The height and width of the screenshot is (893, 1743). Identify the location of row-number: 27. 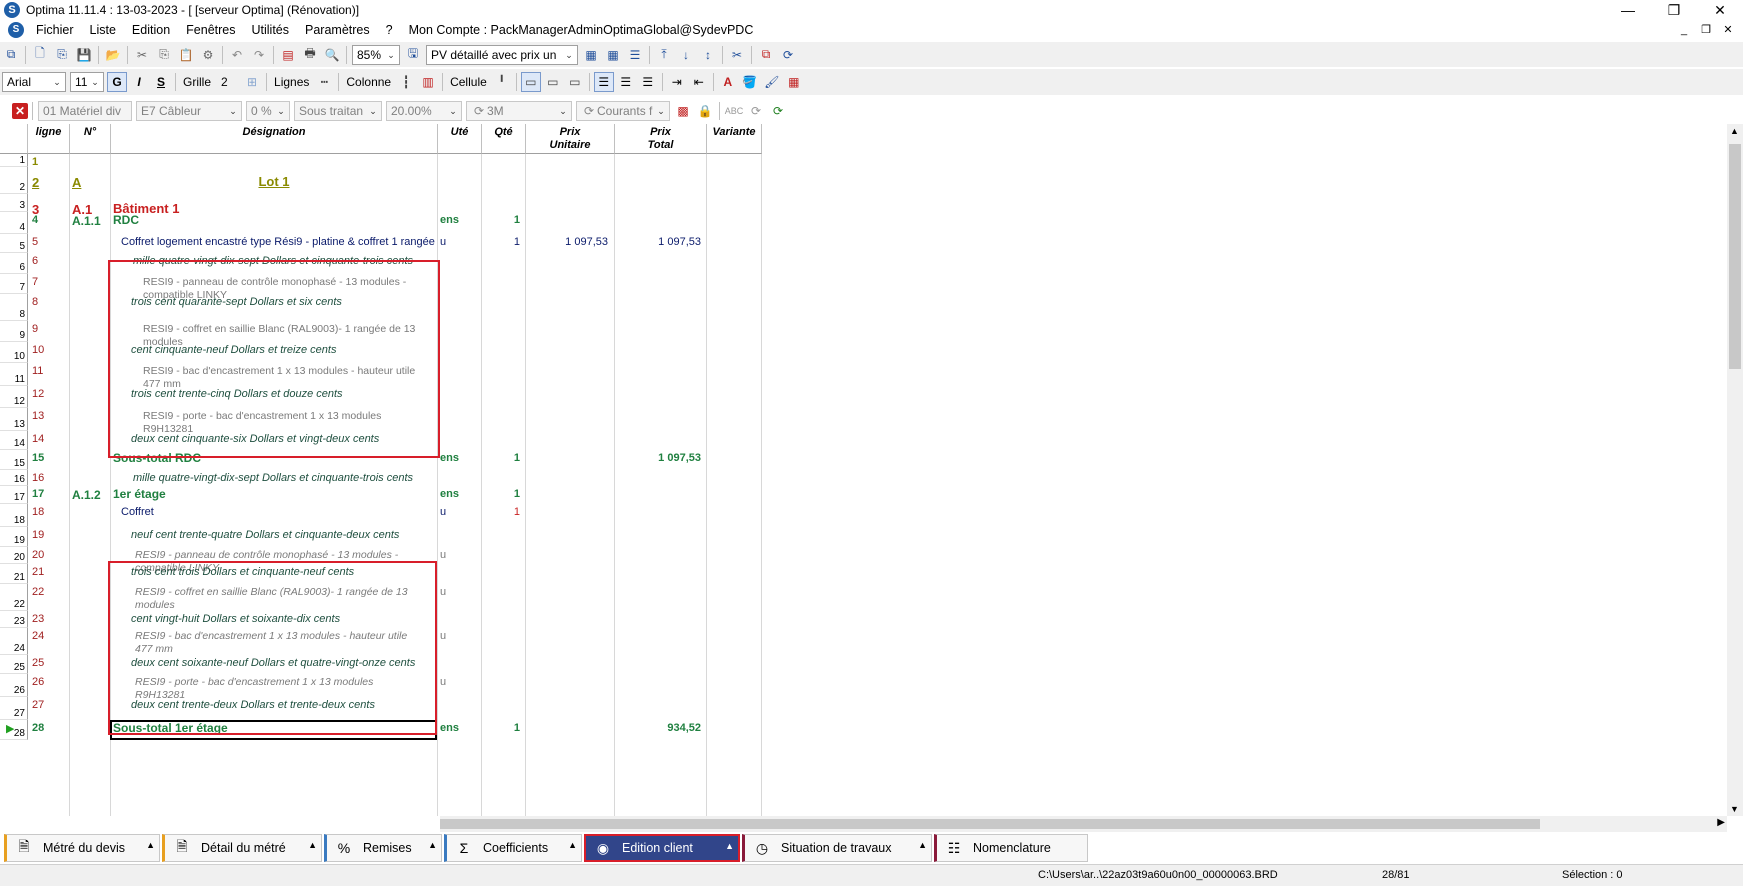
(14, 708).